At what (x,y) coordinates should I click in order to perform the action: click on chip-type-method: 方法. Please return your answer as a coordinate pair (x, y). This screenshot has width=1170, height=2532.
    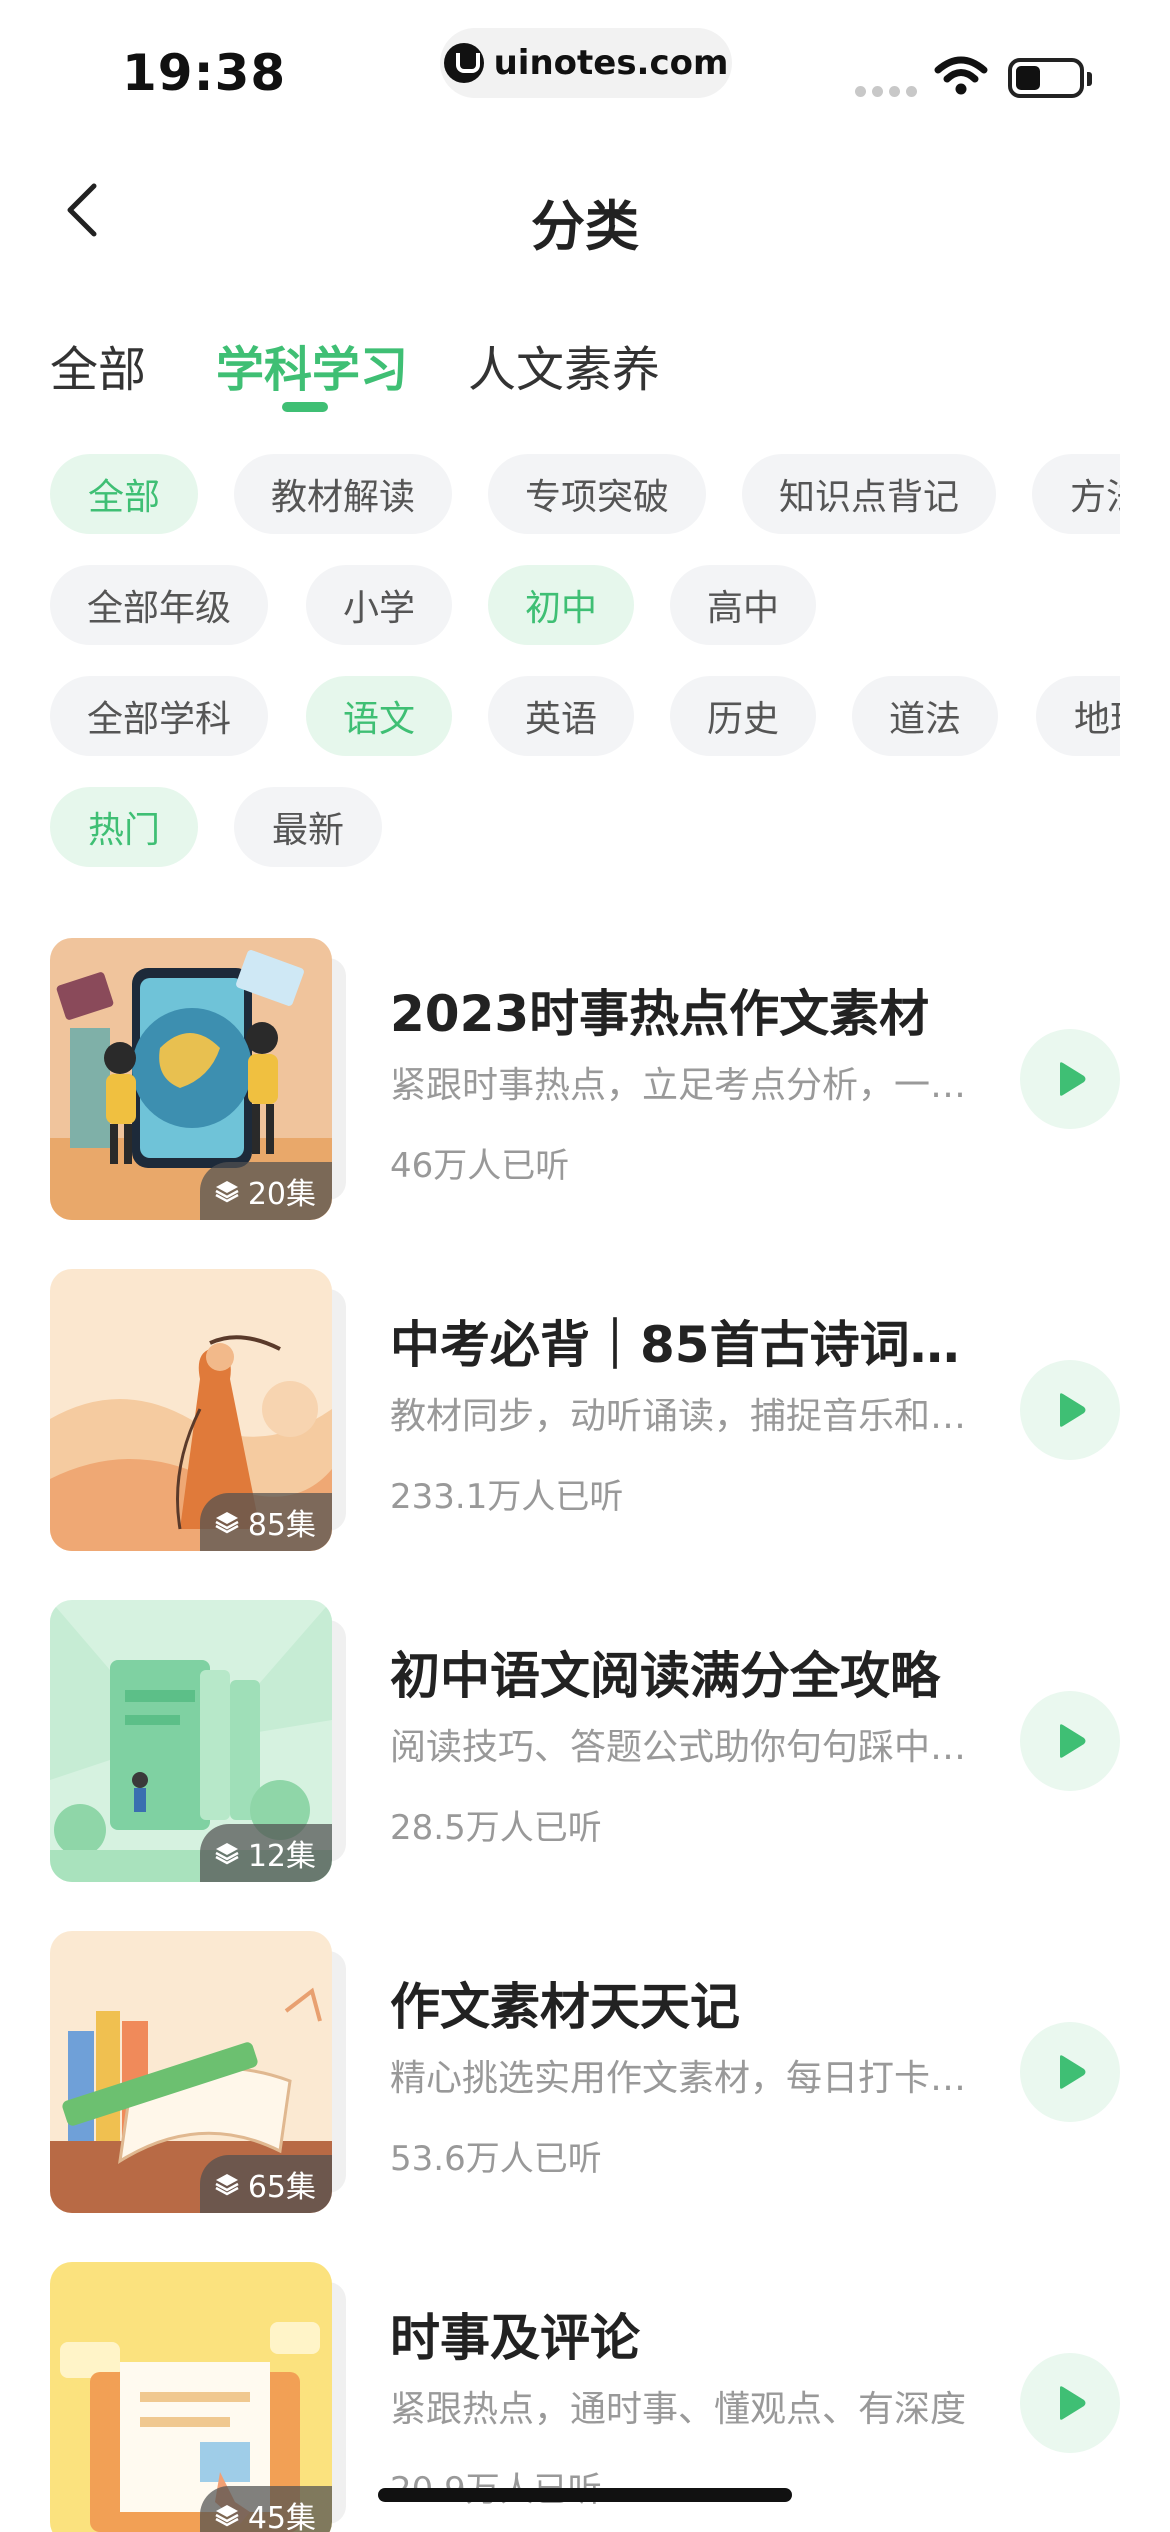
    Looking at the image, I should click on (1076, 494).